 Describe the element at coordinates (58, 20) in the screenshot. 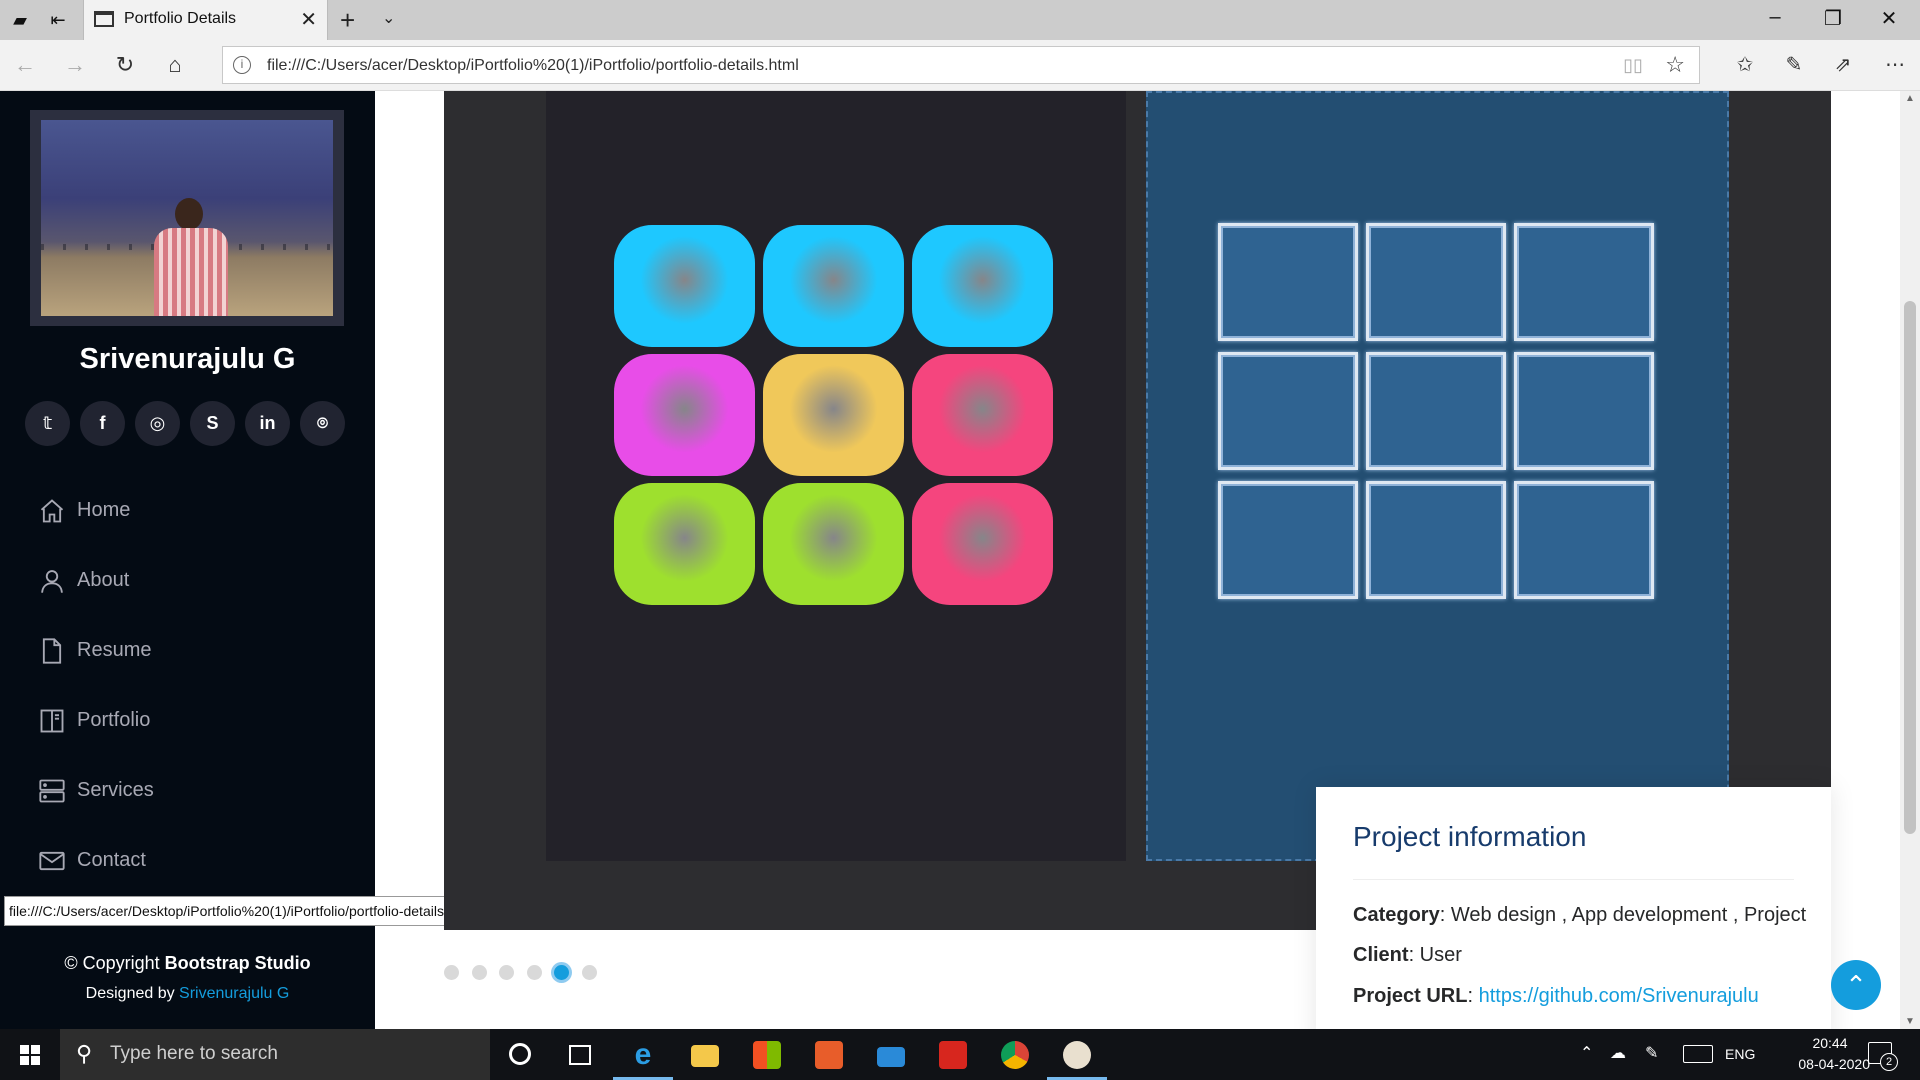

I see `tabs-aside-icon: ⇤` at that location.